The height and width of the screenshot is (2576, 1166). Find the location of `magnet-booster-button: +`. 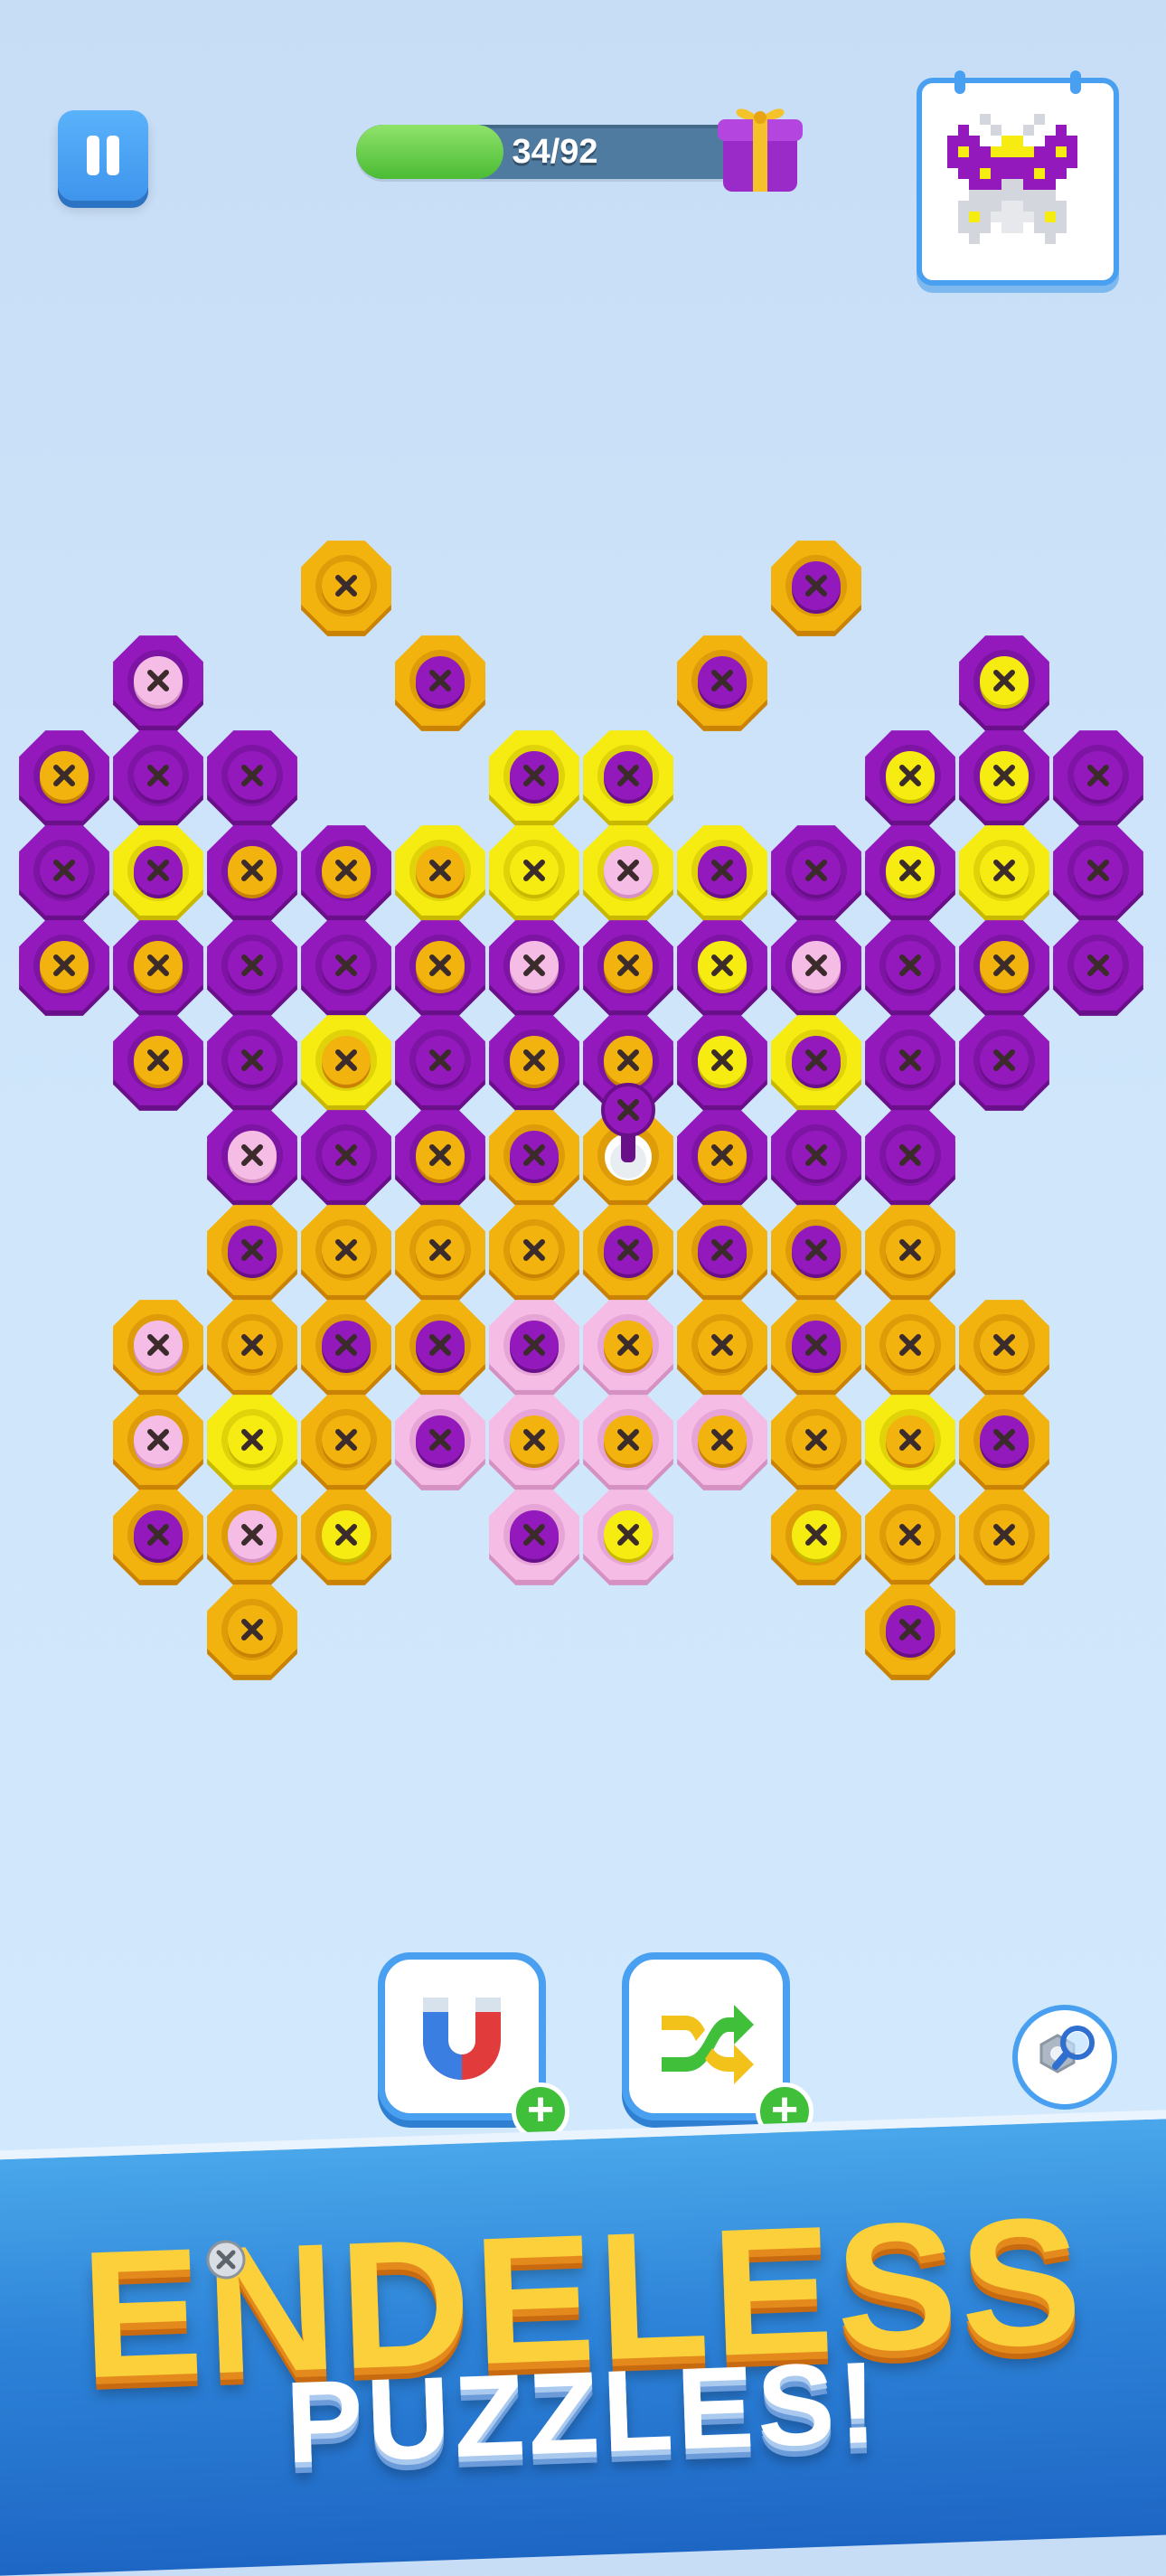

magnet-booster-button: + is located at coordinates (473, 2046).